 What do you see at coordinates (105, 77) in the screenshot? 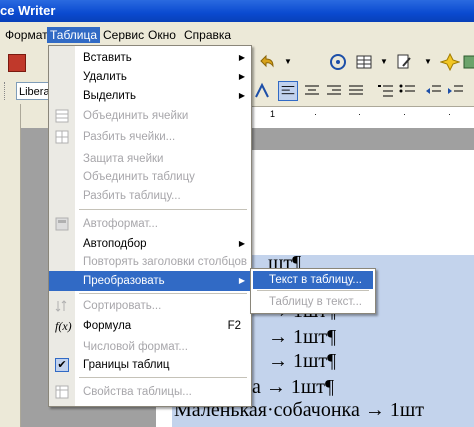
I see `menu-item-label: Удалить` at bounding box center [105, 77].